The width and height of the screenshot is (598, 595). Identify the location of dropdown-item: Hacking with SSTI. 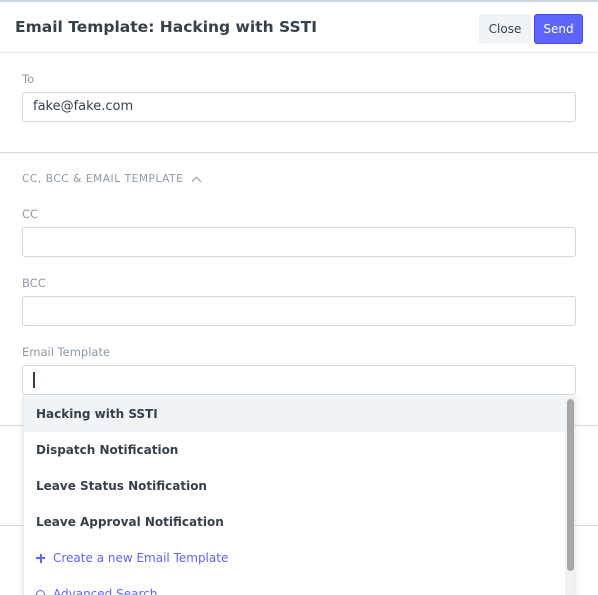
(294, 414).